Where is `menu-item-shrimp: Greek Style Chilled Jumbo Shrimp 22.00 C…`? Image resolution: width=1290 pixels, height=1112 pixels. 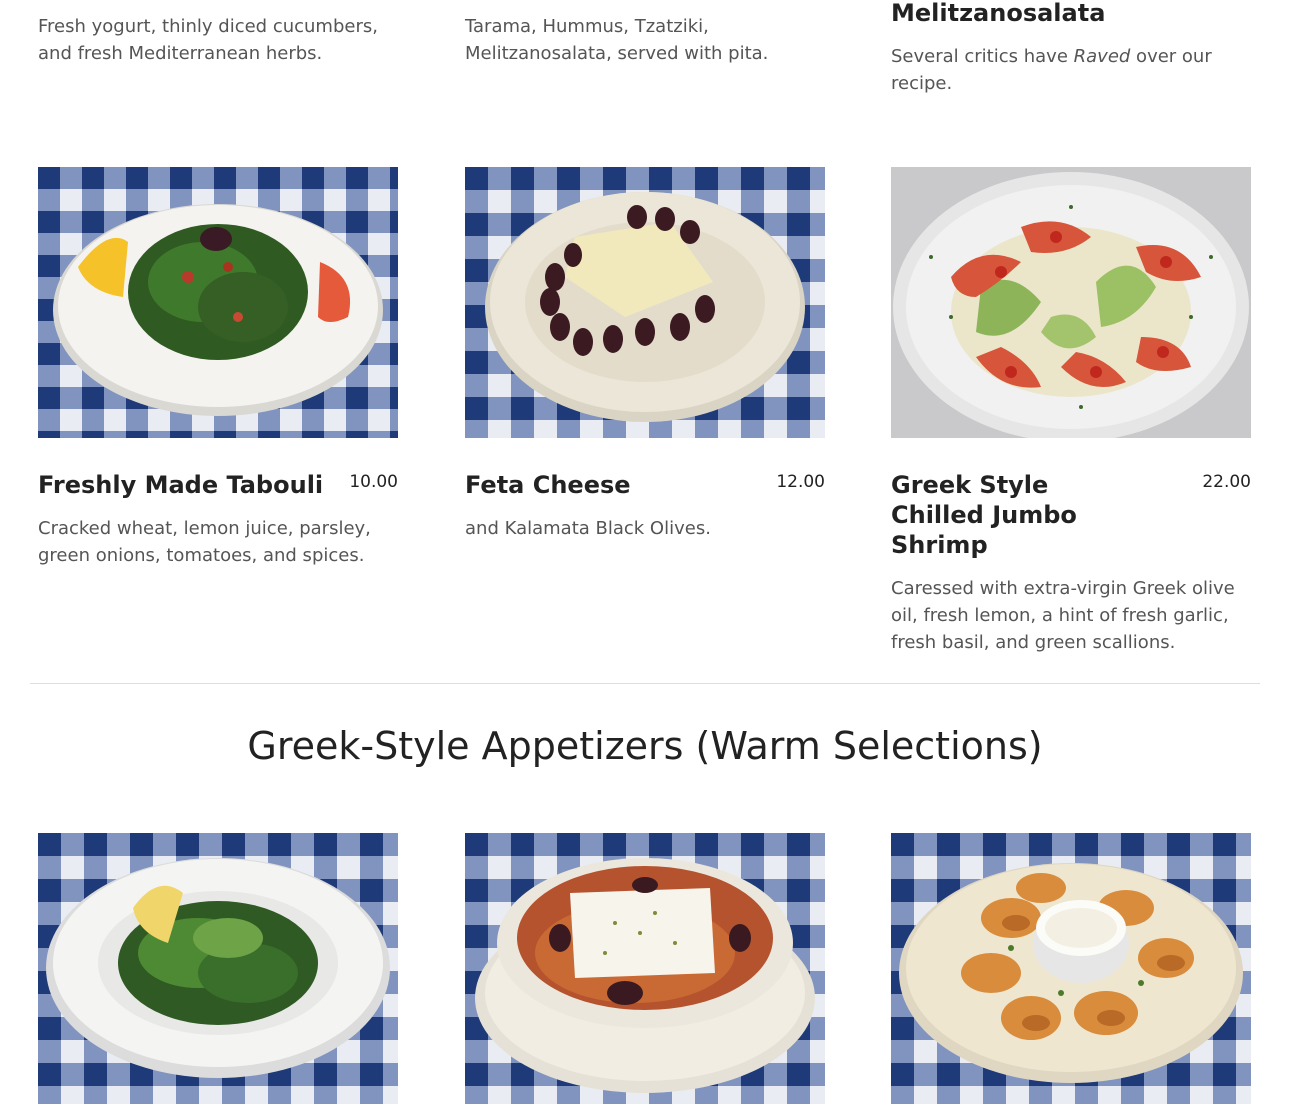 menu-item-shrimp: Greek Style Chilled Jumbo Shrimp 22.00 C… is located at coordinates (1071, 561).